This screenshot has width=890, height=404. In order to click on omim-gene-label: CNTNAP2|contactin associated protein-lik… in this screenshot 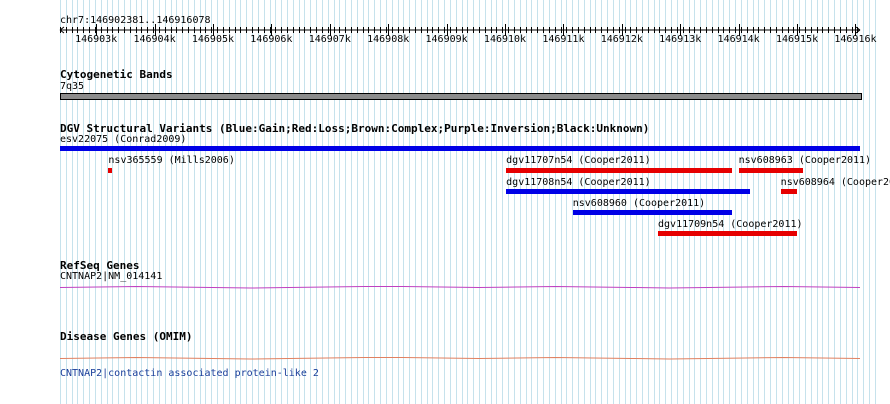, I will do `click(189, 374)`.